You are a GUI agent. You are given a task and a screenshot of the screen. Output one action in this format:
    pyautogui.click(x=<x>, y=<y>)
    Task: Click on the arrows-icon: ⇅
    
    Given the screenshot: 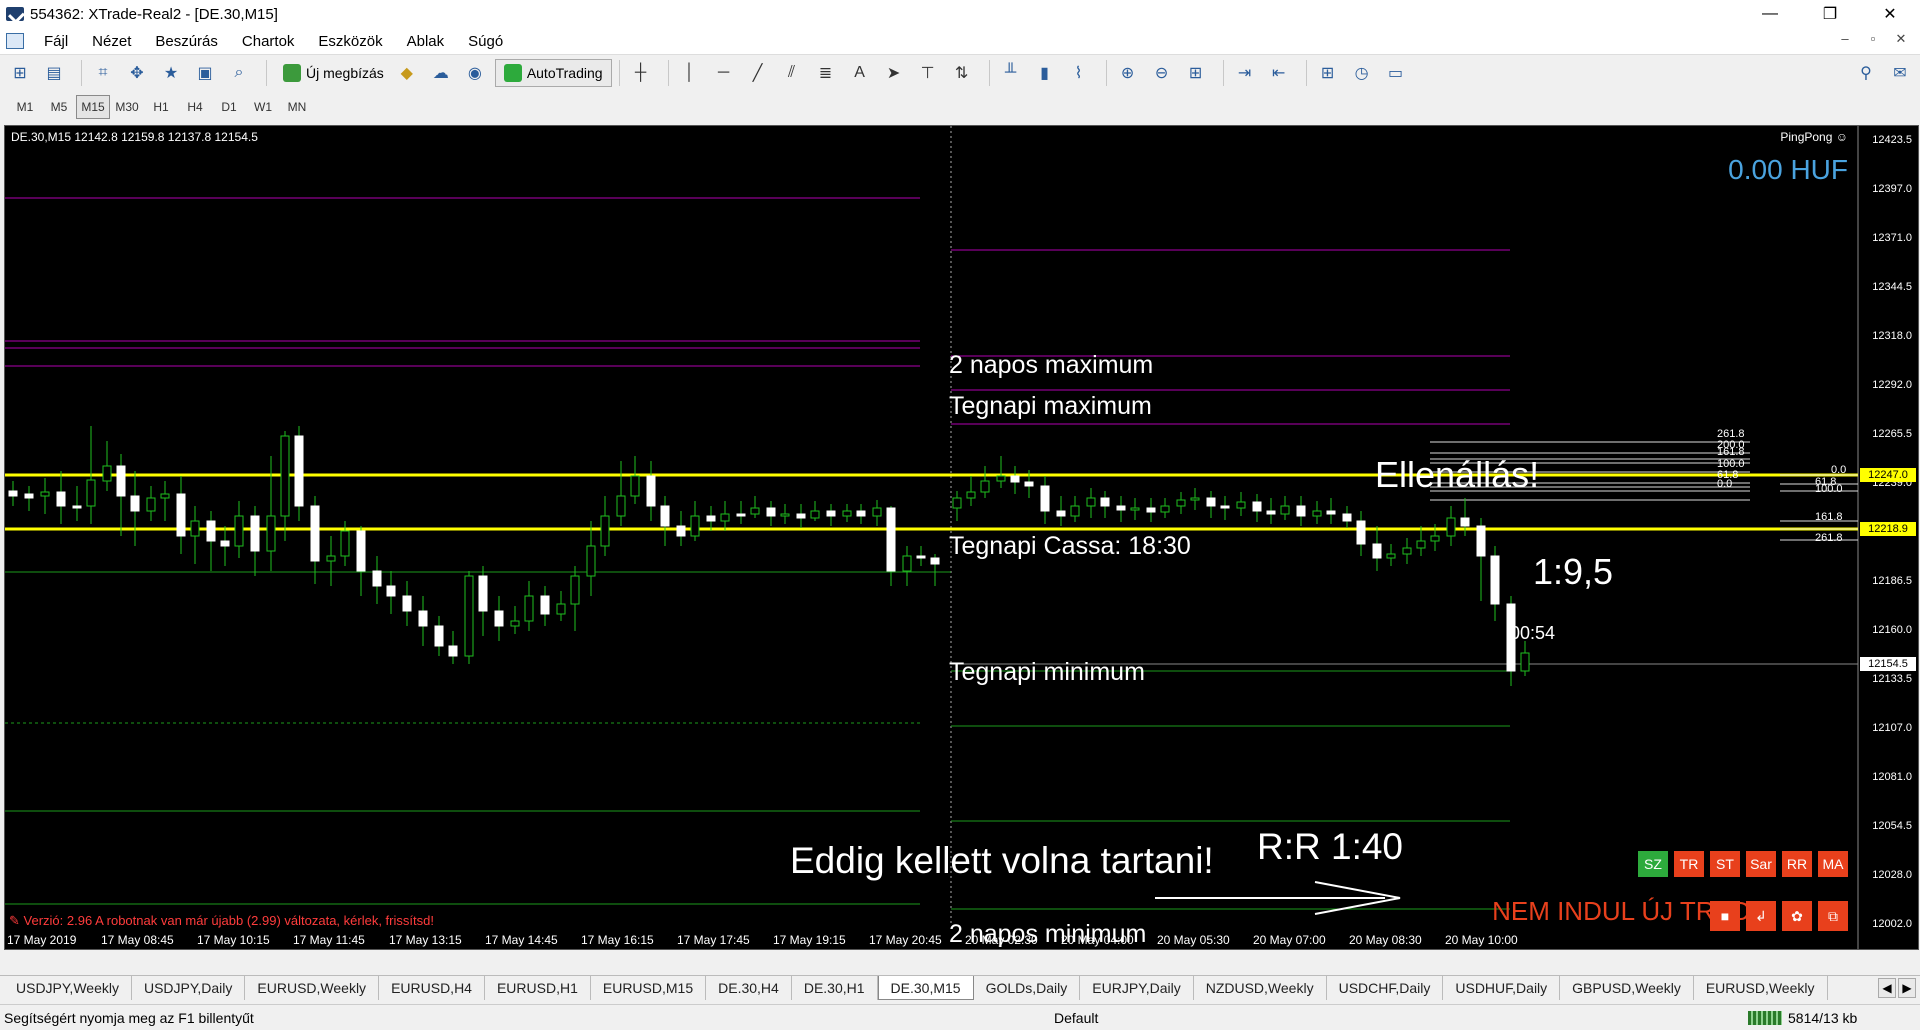 What is the action you would take?
    pyautogui.click(x=962, y=73)
    